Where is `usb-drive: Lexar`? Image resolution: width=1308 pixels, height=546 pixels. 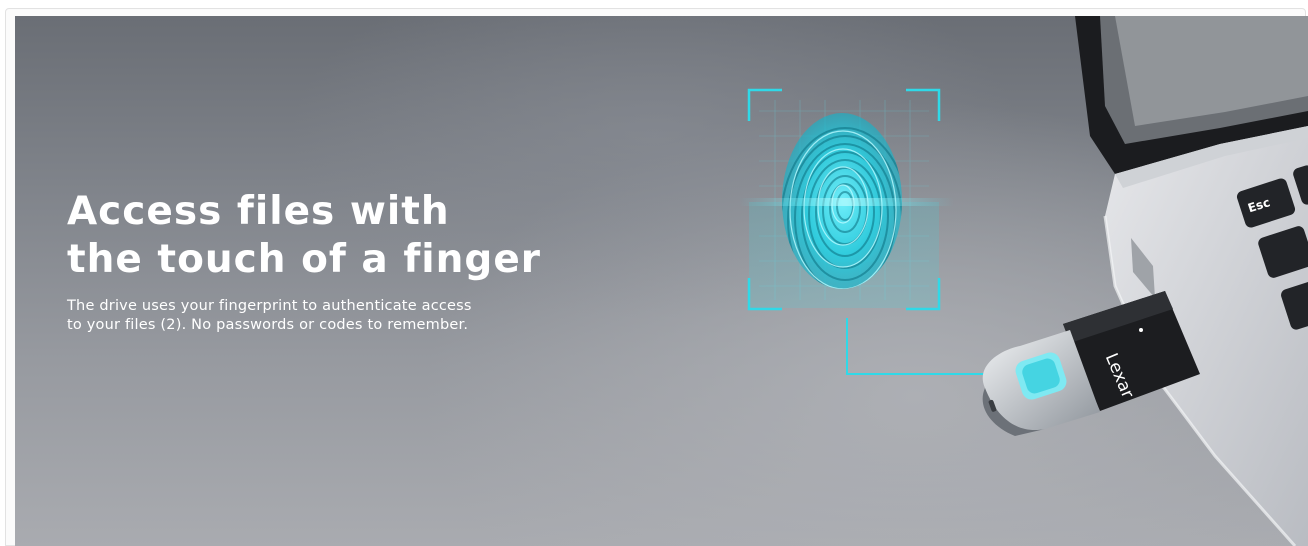 usb-drive: Lexar is located at coordinates (1091, 363).